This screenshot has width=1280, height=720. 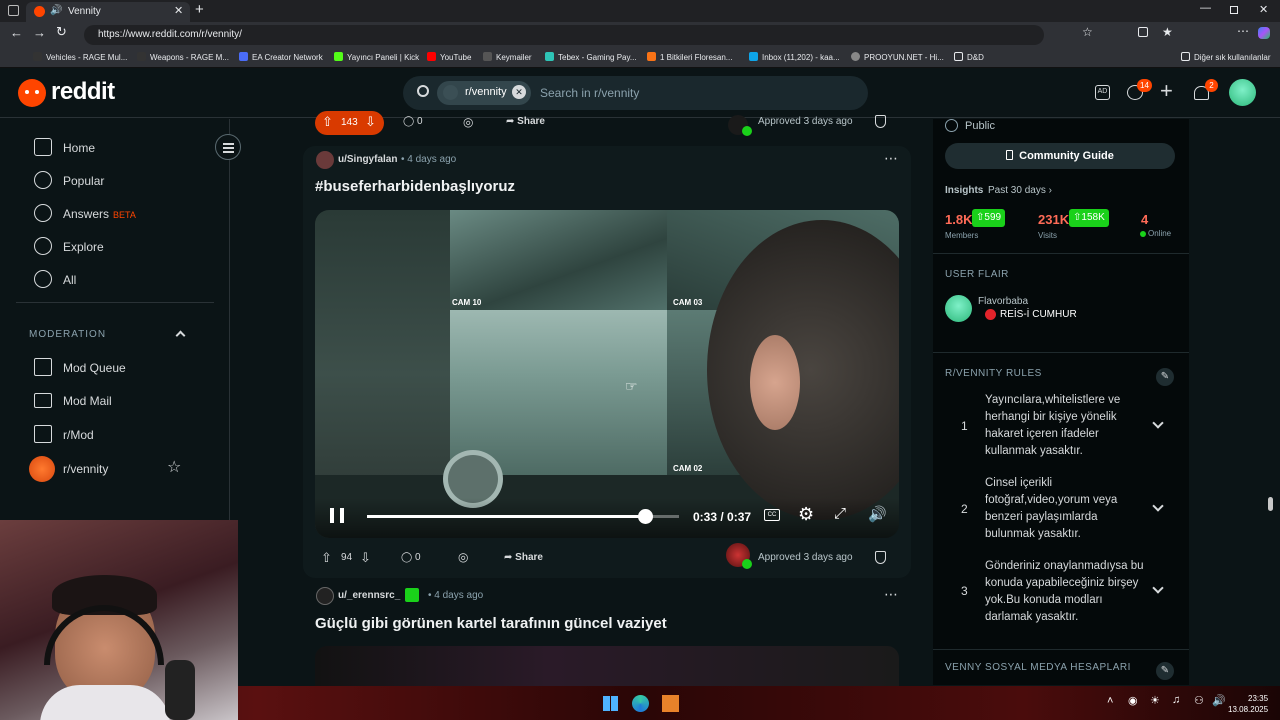 What do you see at coordinates (1176, 700) in the screenshot?
I see `microphone-icon: ♫` at bounding box center [1176, 700].